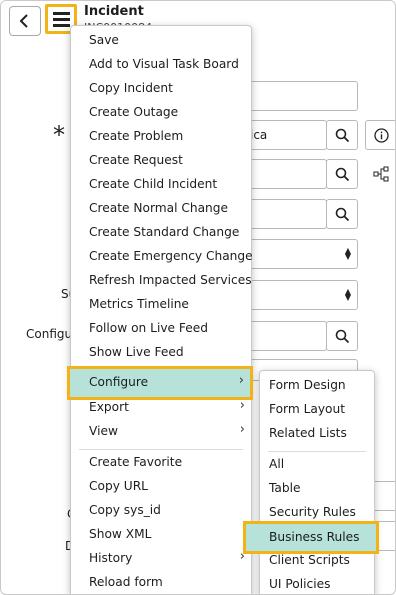  I want to click on menu-item-create-favorite: Create Favorite, so click(135, 462).